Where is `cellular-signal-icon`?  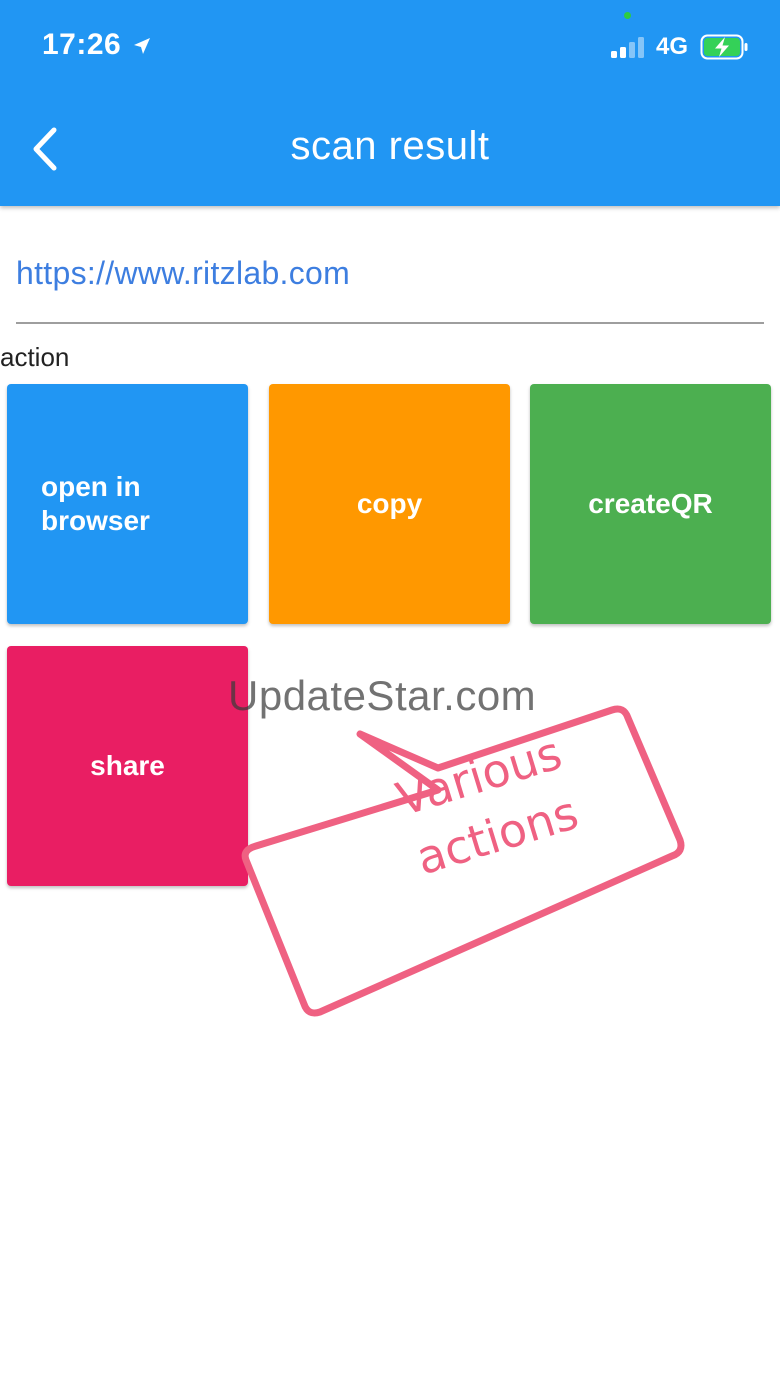 cellular-signal-icon is located at coordinates (630, 47).